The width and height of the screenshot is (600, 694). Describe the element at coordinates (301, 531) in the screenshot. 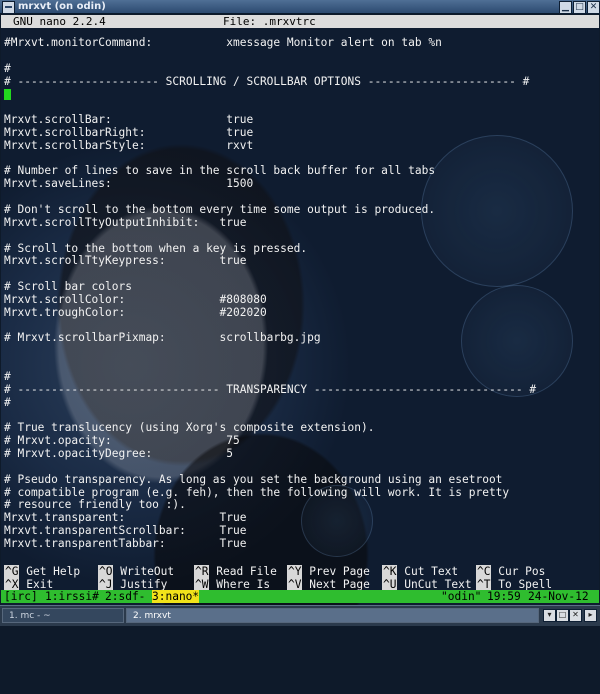

I see `editor-line: Mrxvt.transparentScrollbar: True` at that location.